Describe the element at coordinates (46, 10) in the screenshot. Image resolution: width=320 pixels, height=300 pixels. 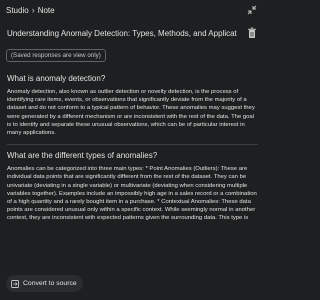
I see `breadcrumb-note: Note` at that location.